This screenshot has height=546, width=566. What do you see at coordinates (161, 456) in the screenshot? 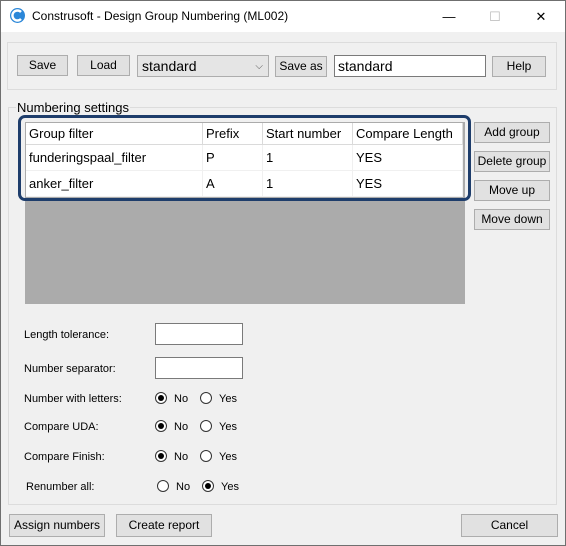
I see `compare-finish-no-radio` at bounding box center [161, 456].